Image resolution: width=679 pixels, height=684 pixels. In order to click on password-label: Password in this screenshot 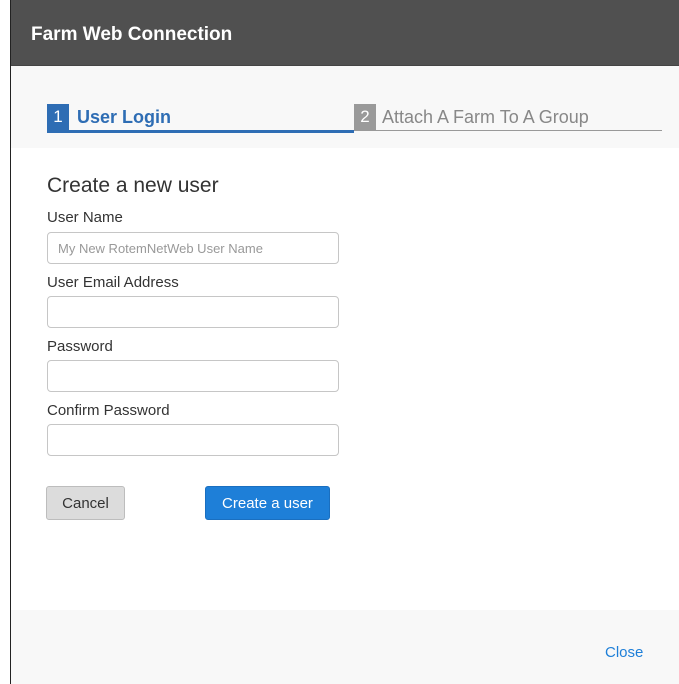, I will do `click(80, 346)`.